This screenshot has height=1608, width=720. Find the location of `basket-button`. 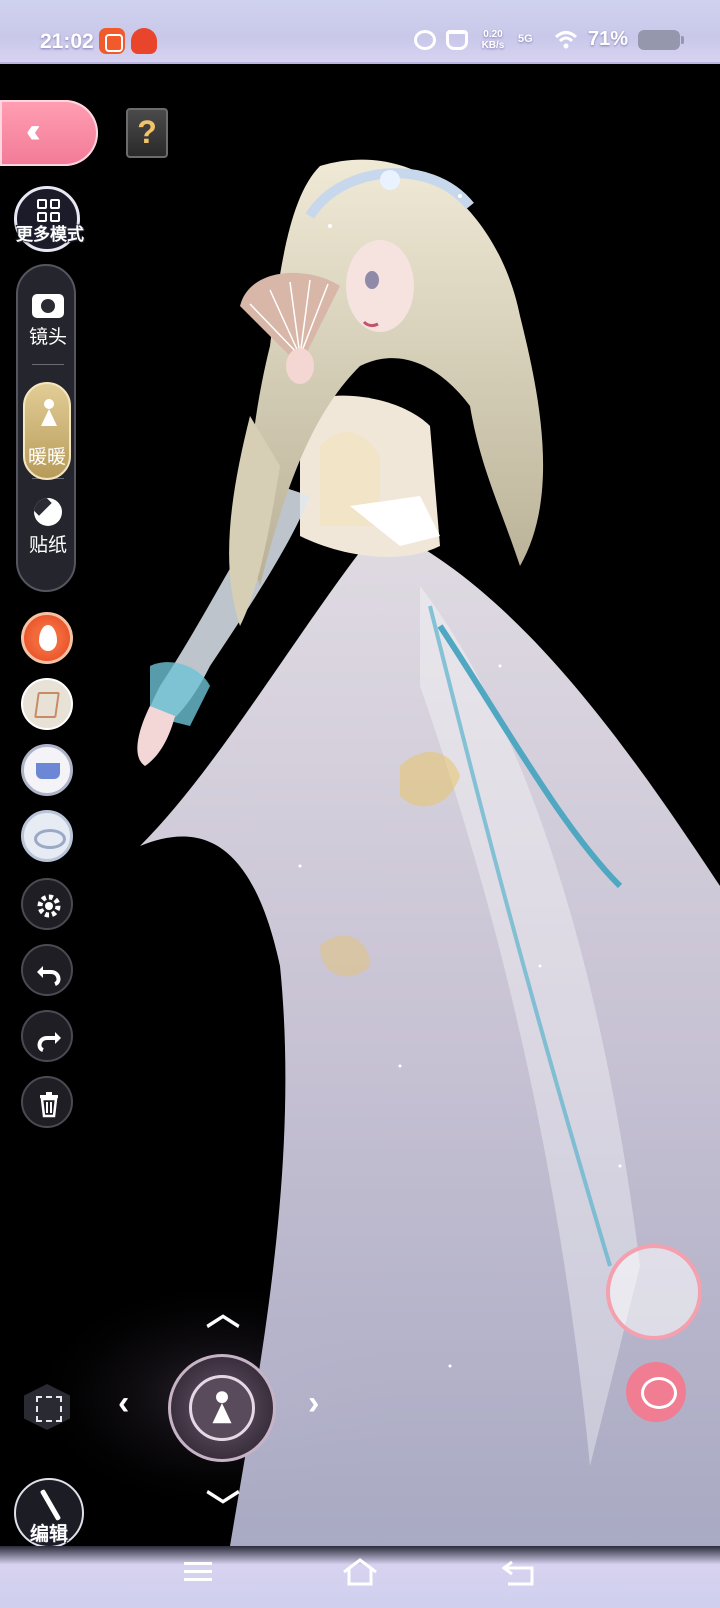

basket-button is located at coordinates (47, 770).